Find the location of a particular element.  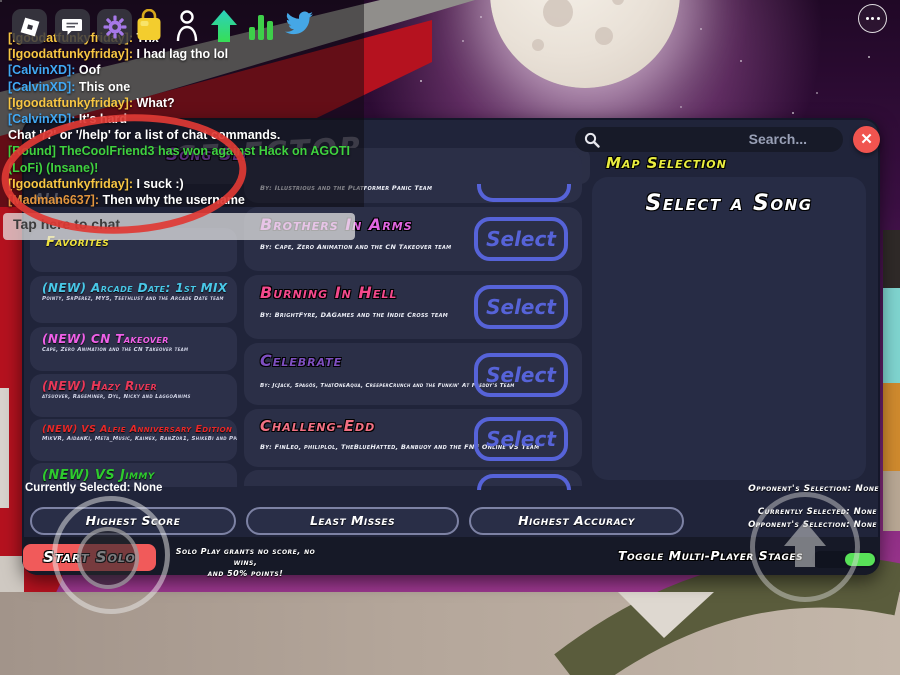

opponent-selection-status: Opponent's Selection: None is located at coordinates (813, 489).